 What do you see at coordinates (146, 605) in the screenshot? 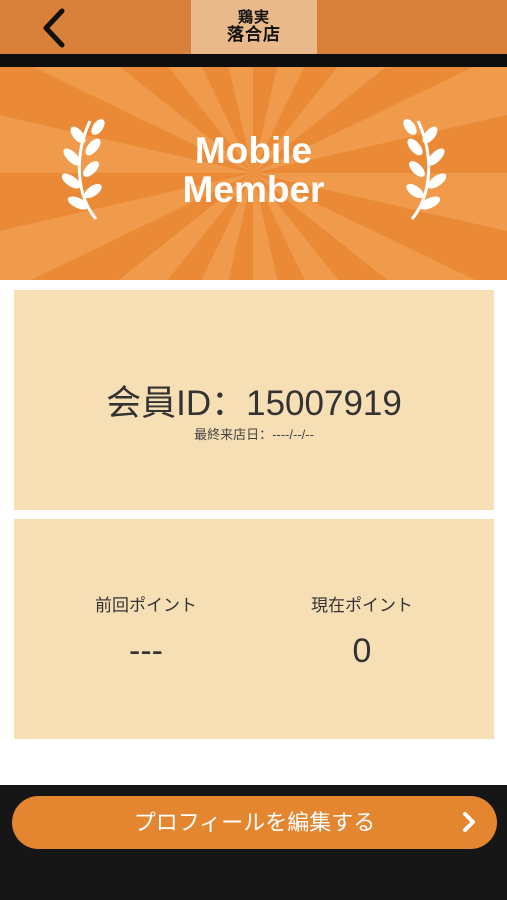
I see `previous-points-label: 前回ポイント` at bounding box center [146, 605].